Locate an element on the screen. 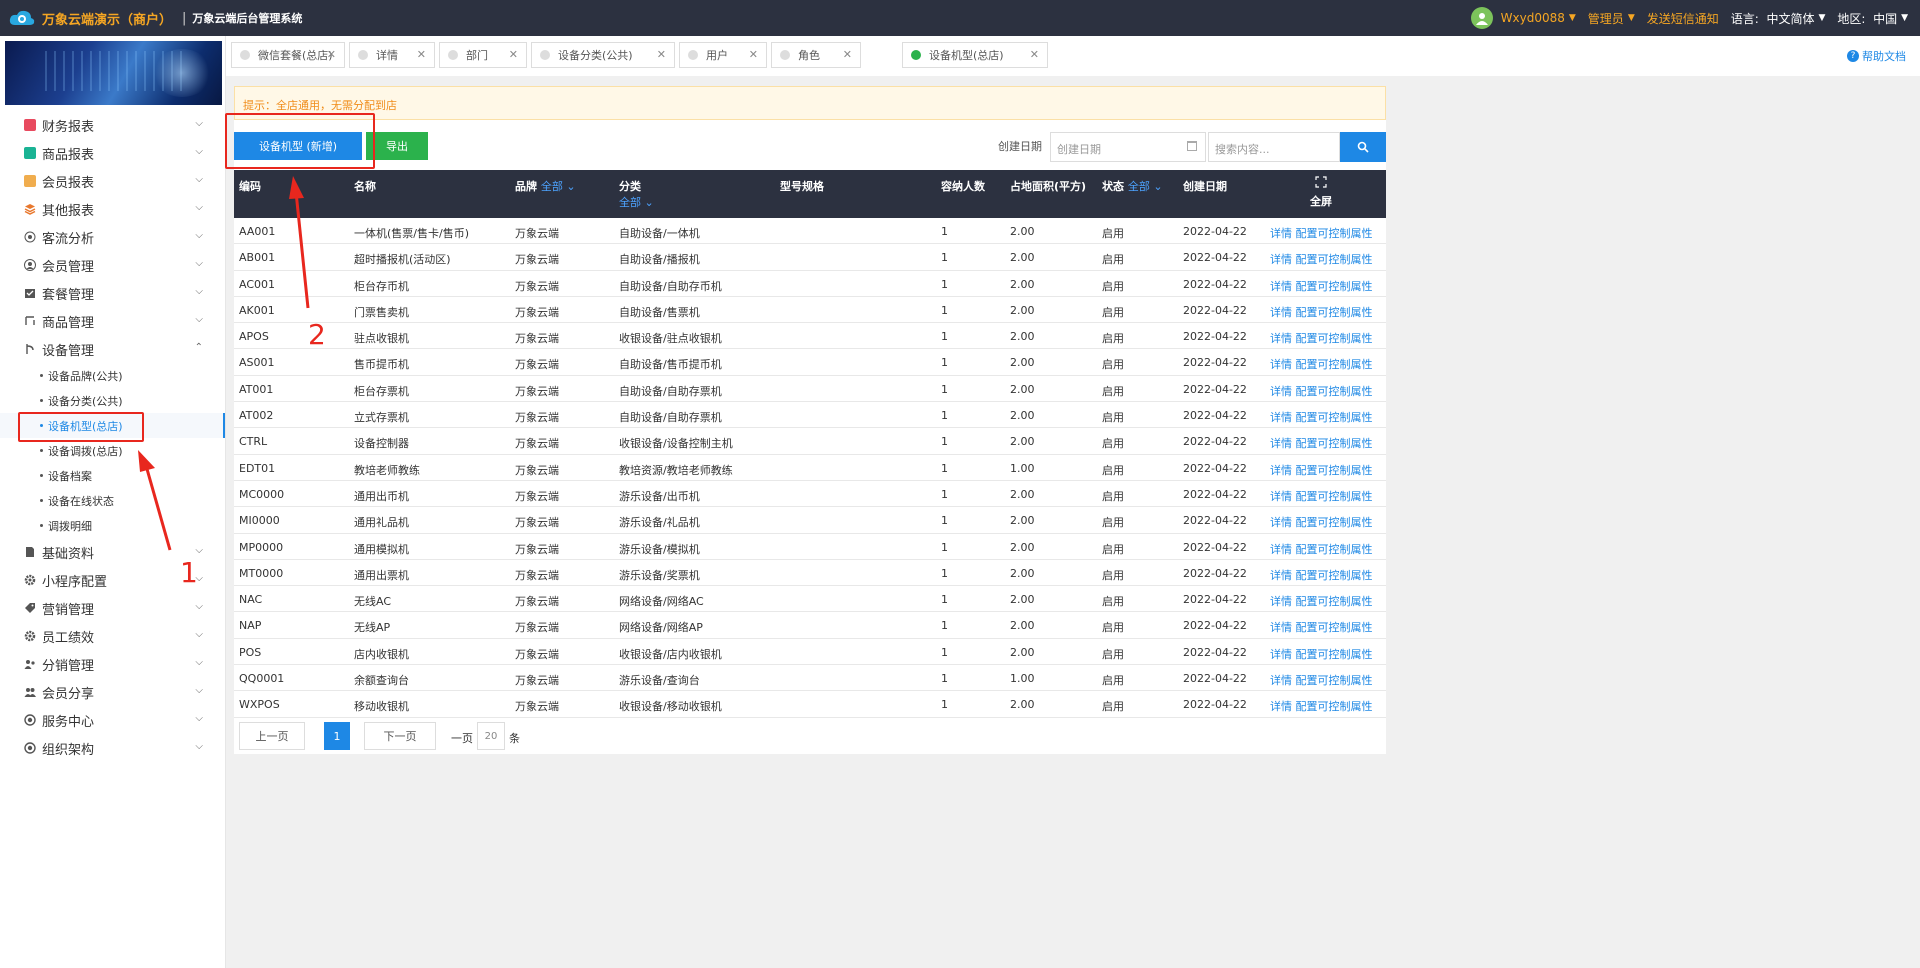 The height and width of the screenshot is (968, 1920). search-button is located at coordinates (1363, 147).